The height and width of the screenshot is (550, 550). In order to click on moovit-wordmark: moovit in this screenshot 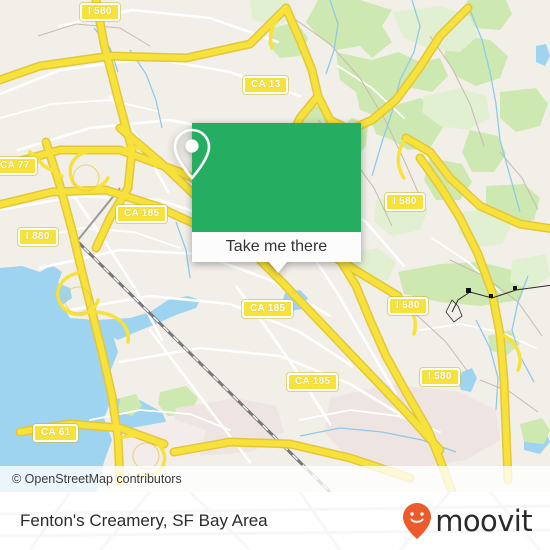, I will do `click(483, 520)`.